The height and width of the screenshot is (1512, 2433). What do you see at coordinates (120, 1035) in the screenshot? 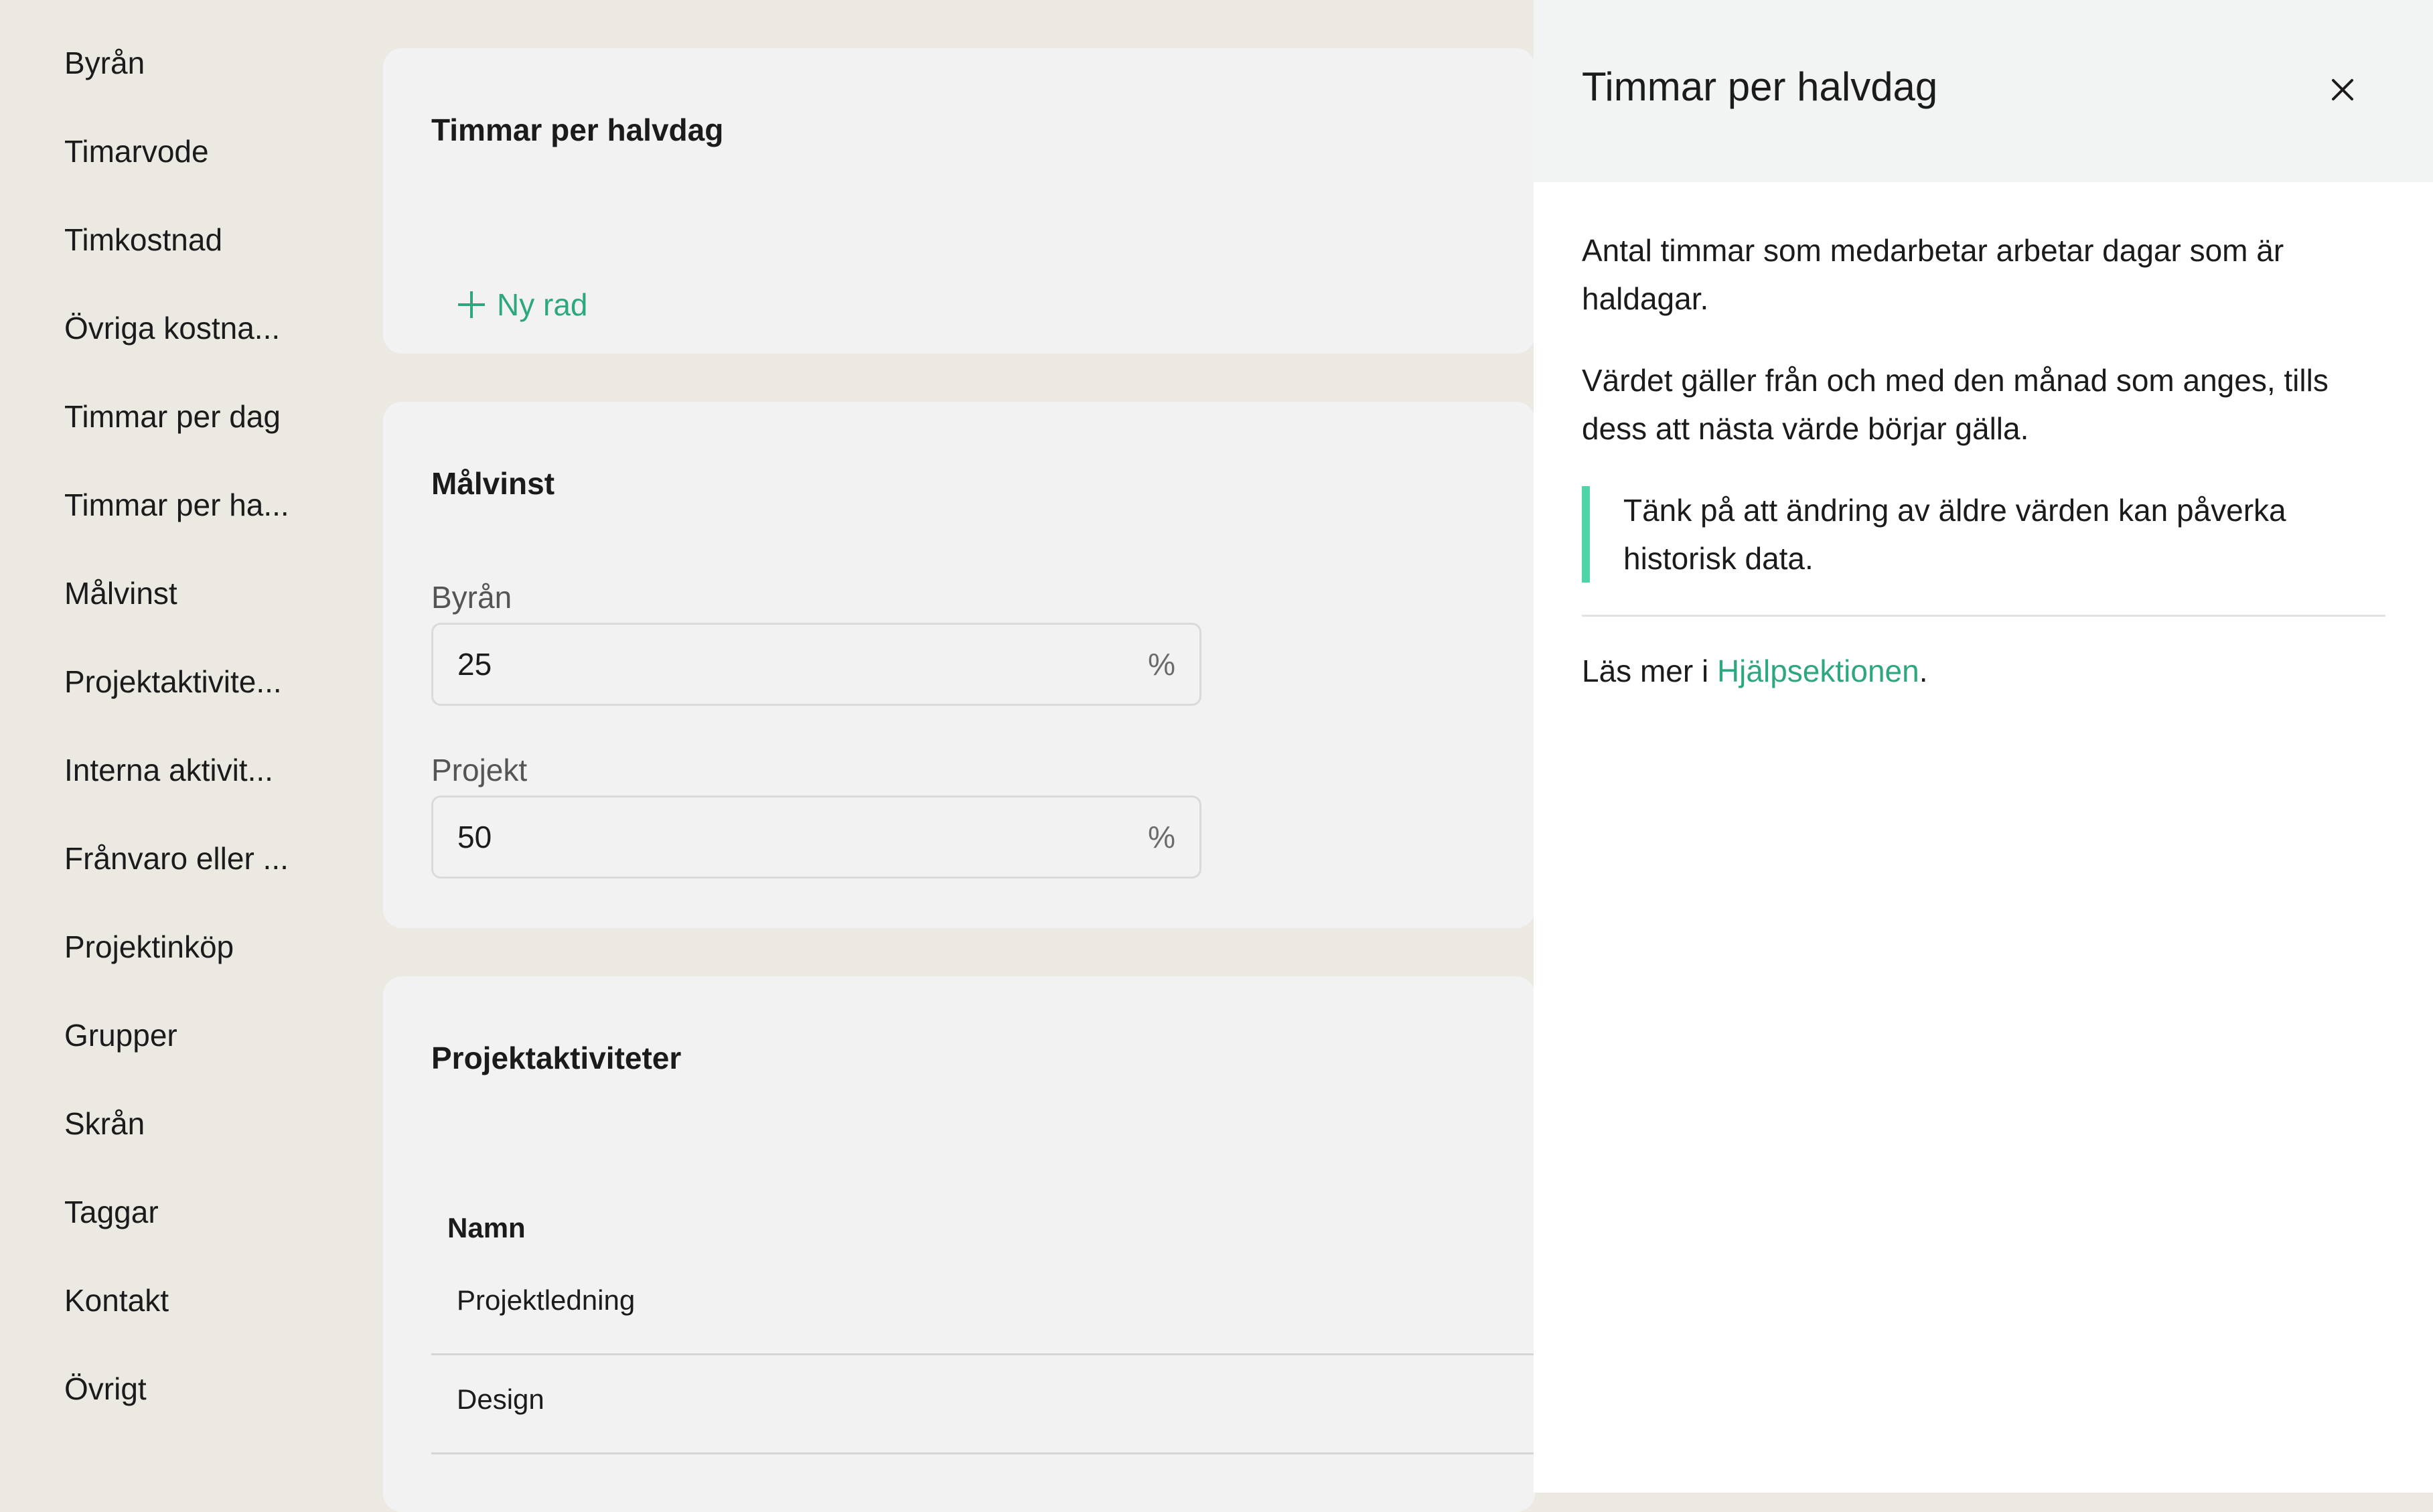
I see `sidebar-item-grupper: Grupper` at bounding box center [120, 1035].